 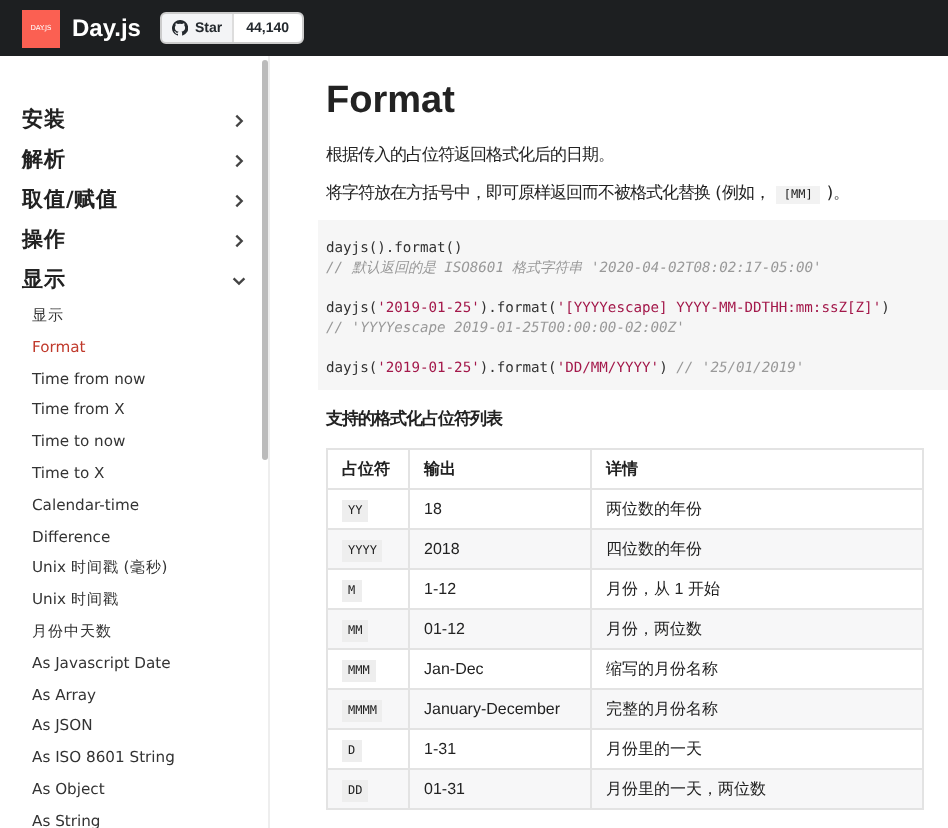 I want to click on table-cell: 1-12, so click(x=440, y=589).